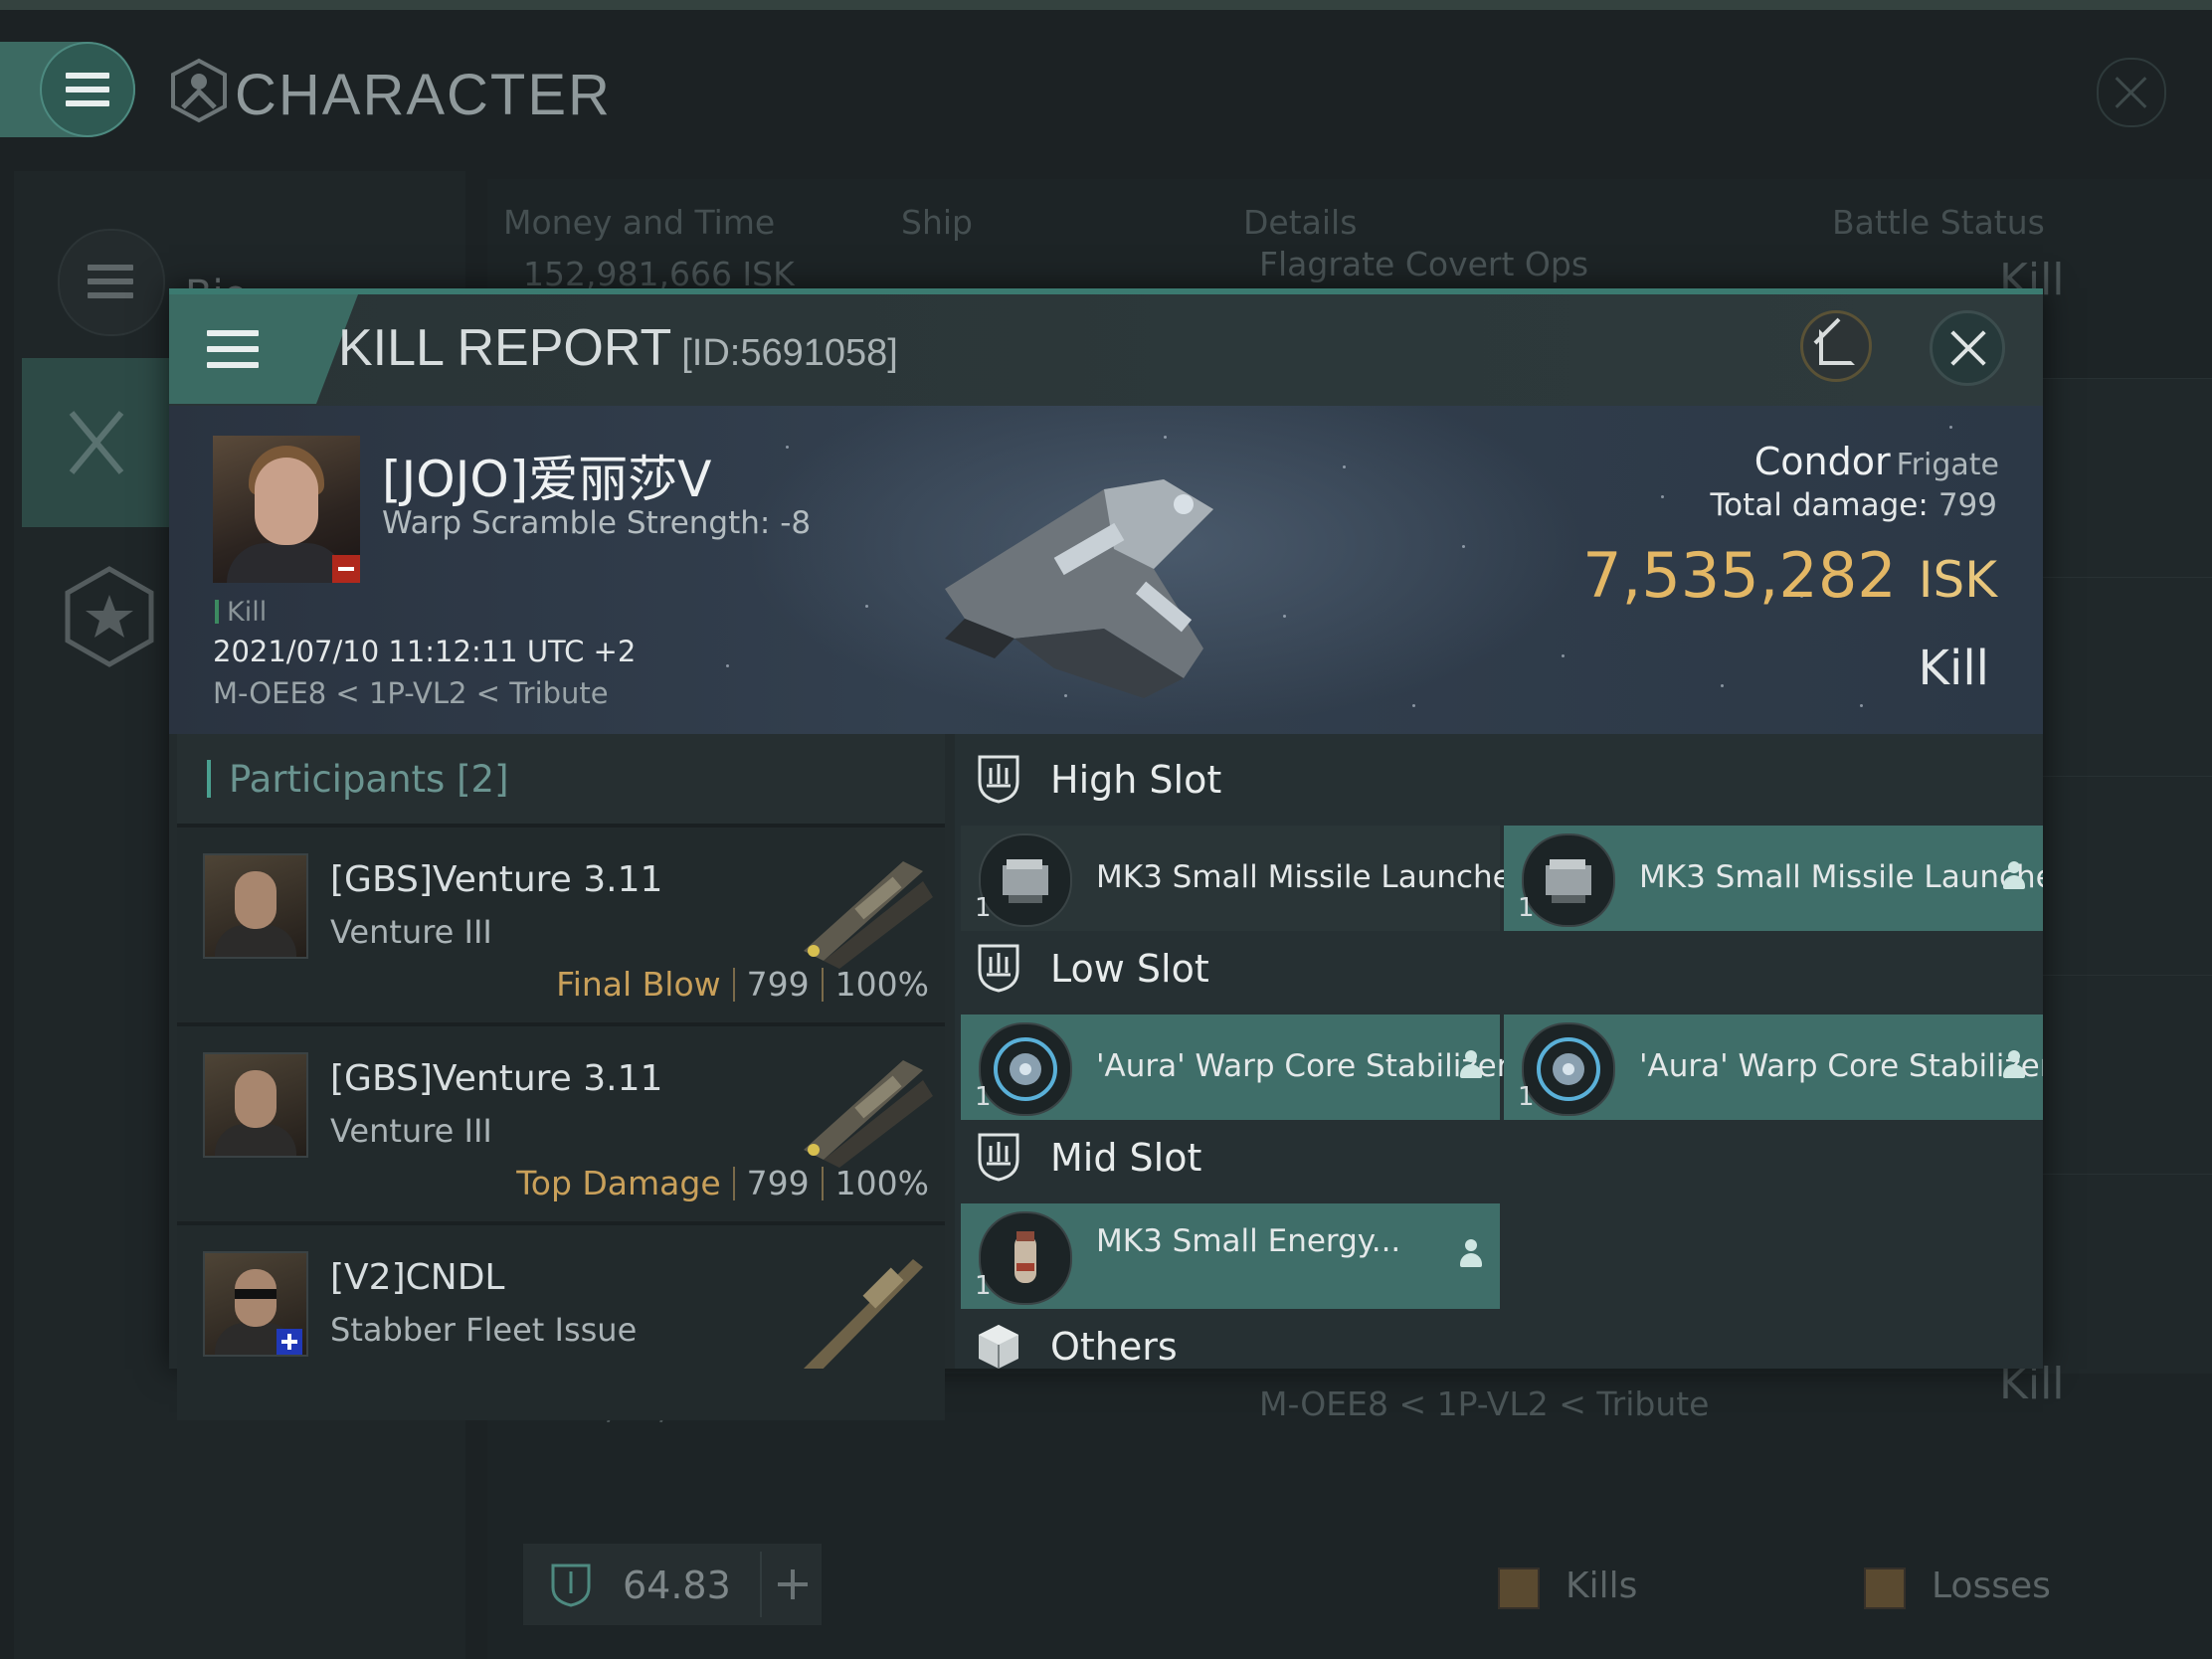 This screenshot has height=1659, width=2212. What do you see at coordinates (1967, 505) in the screenshot?
I see `total-damage-value: 799` at bounding box center [1967, 505].